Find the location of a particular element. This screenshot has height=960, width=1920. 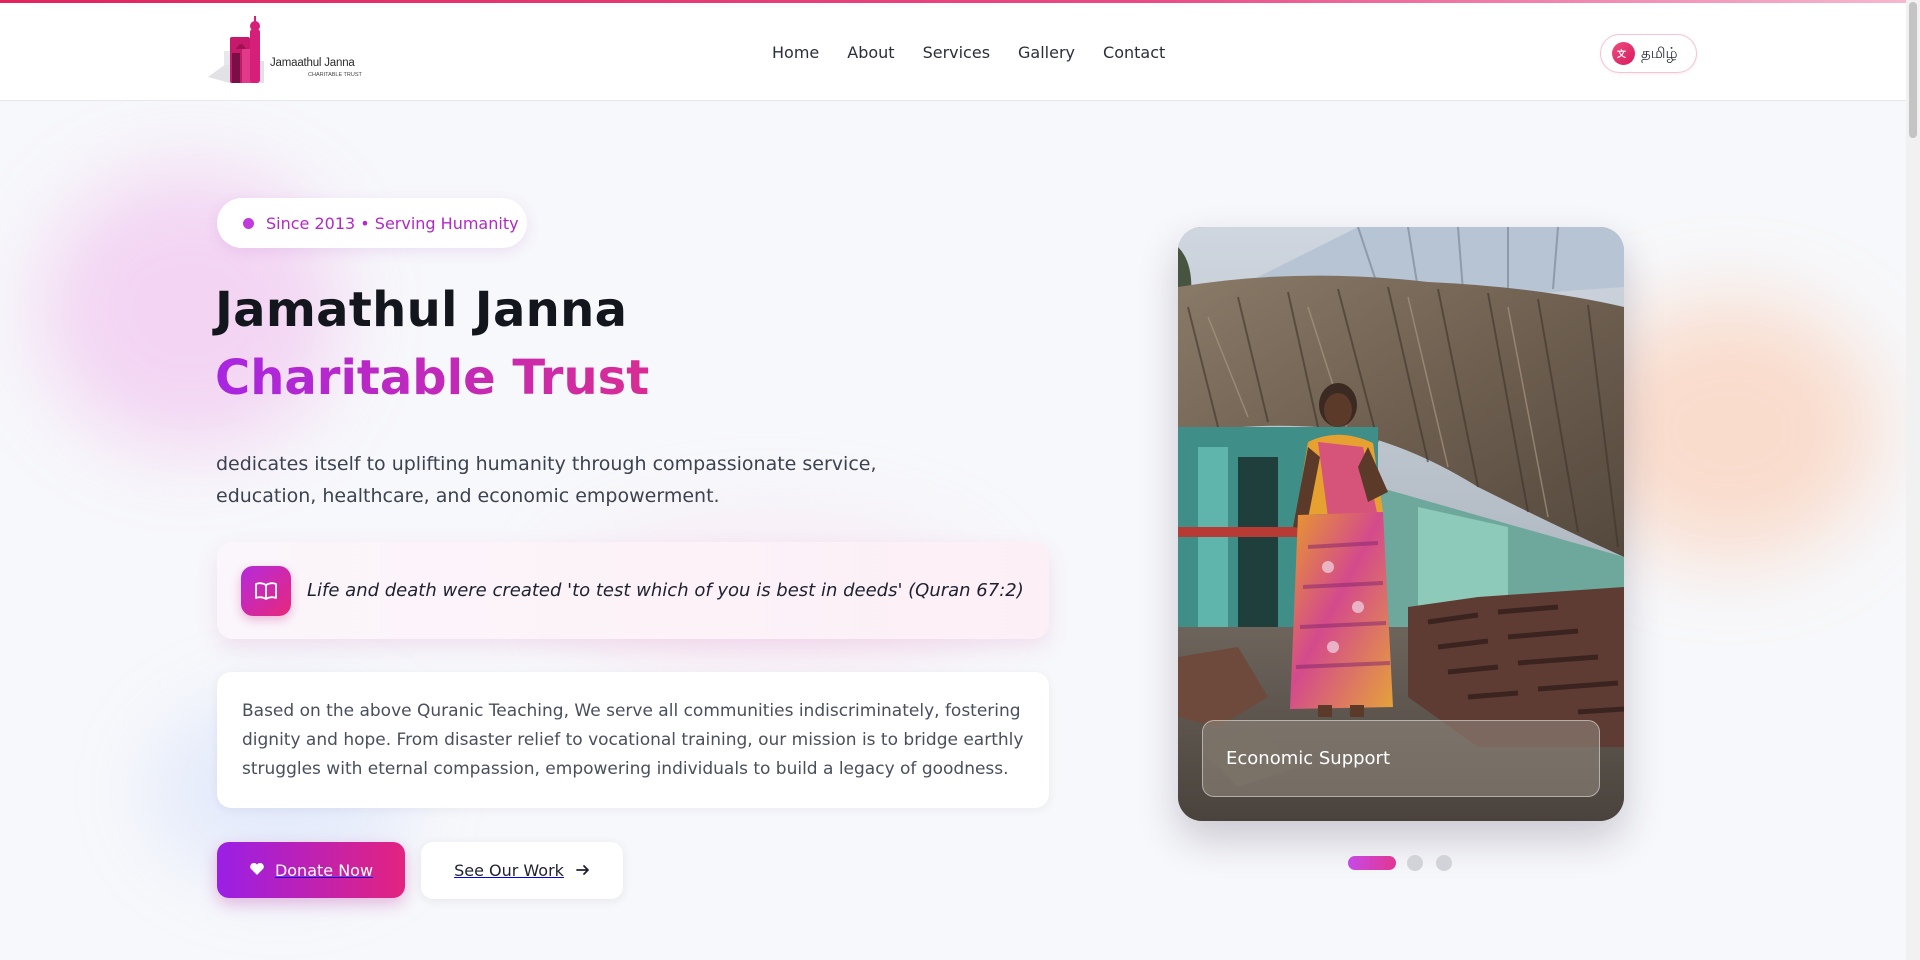

carousel-dot-1-active is located at coordinates (1372, 863).